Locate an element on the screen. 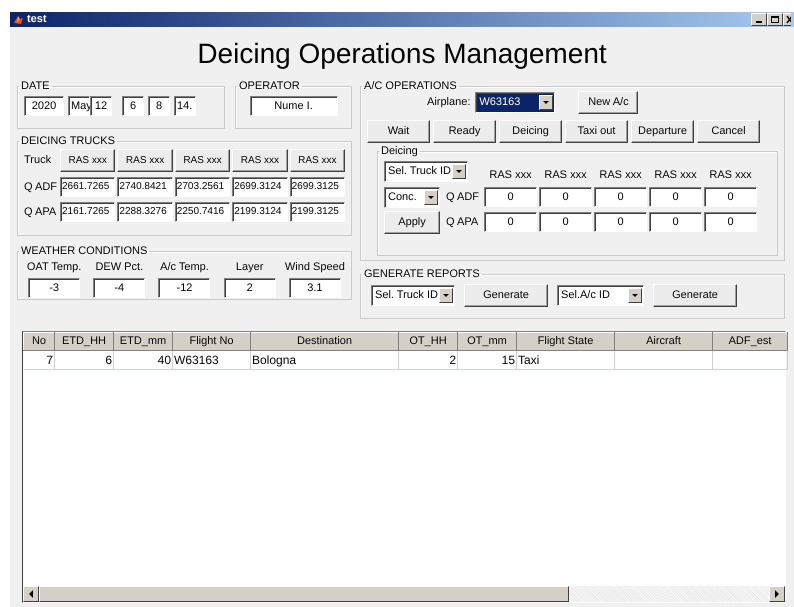  input-field: 12 is located at coordinates (101, 106).